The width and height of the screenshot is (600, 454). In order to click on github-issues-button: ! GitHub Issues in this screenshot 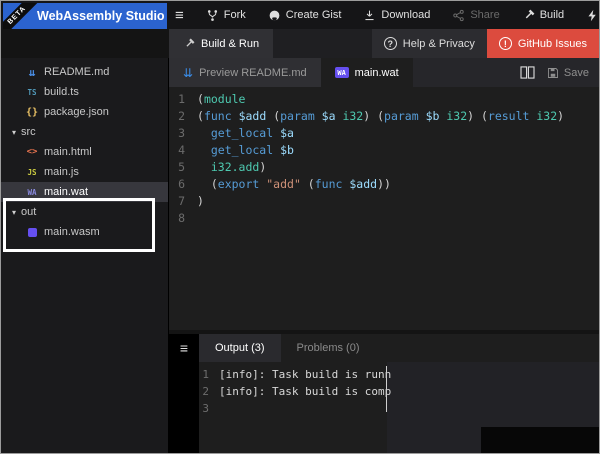, I will do `click(542, 43)`.